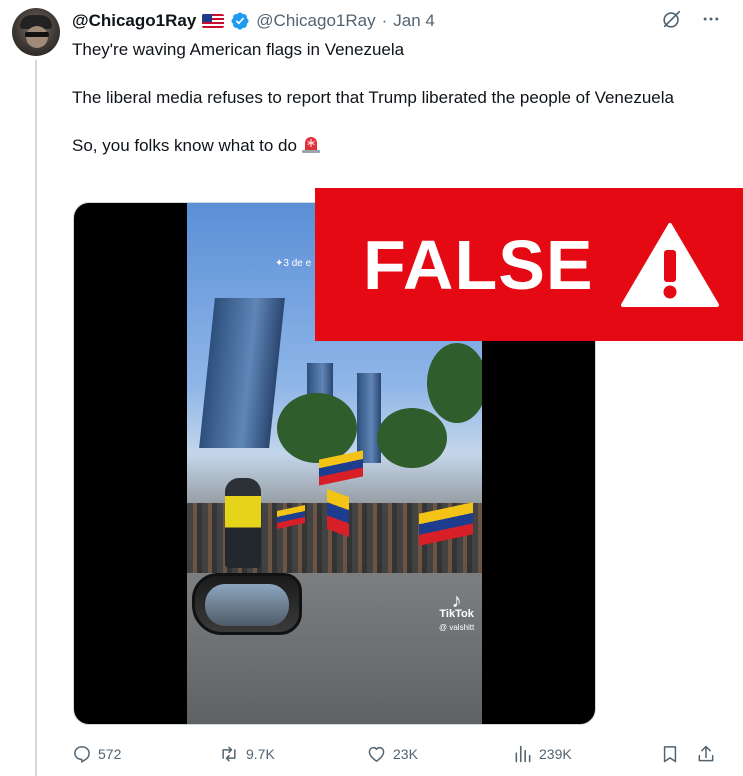 The image size is (743, 776). I want to click on like-count: 23K, so click(405, 754).